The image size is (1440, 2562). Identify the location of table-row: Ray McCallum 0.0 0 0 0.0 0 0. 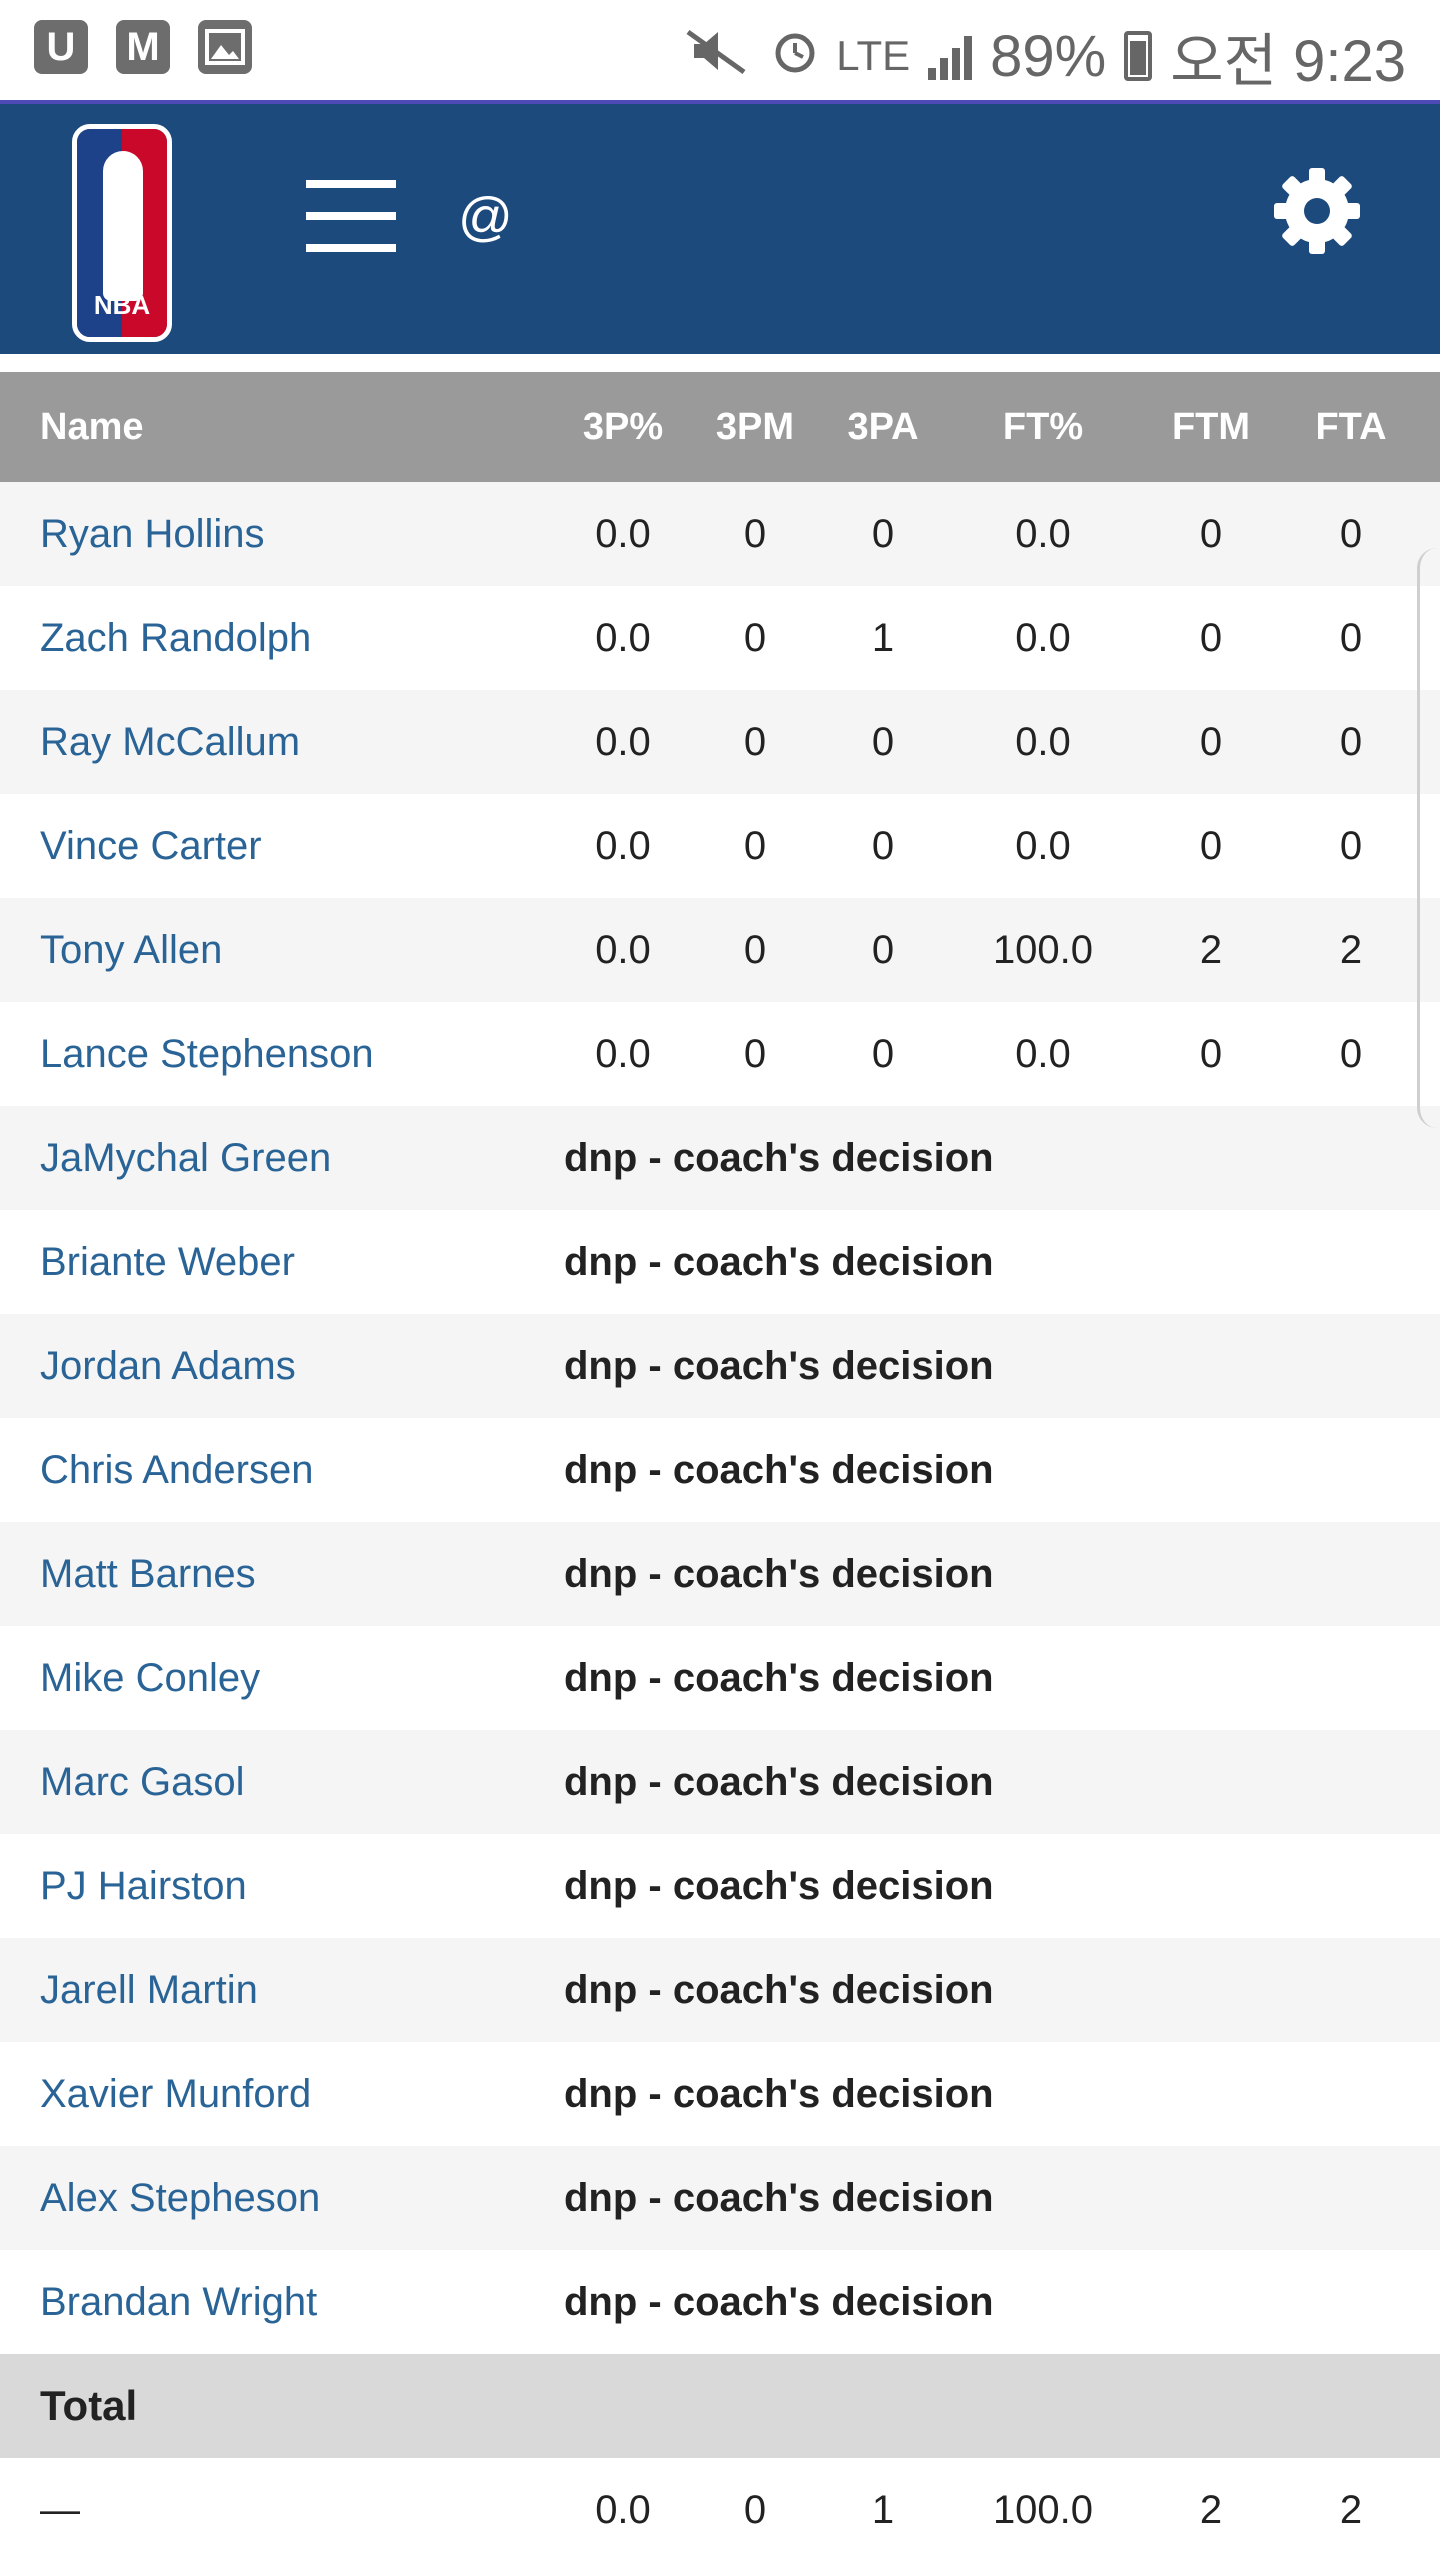
(720, 742).